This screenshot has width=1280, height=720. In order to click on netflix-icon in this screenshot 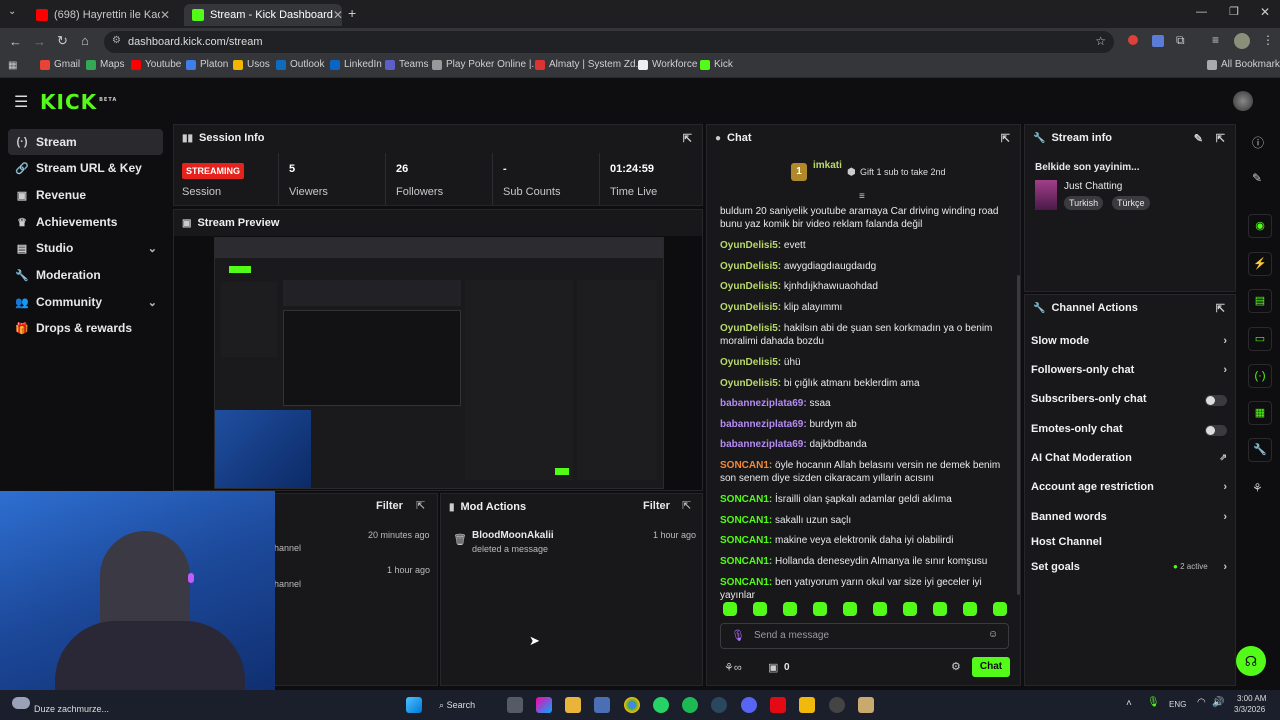, I will do `click(778, 705)`.